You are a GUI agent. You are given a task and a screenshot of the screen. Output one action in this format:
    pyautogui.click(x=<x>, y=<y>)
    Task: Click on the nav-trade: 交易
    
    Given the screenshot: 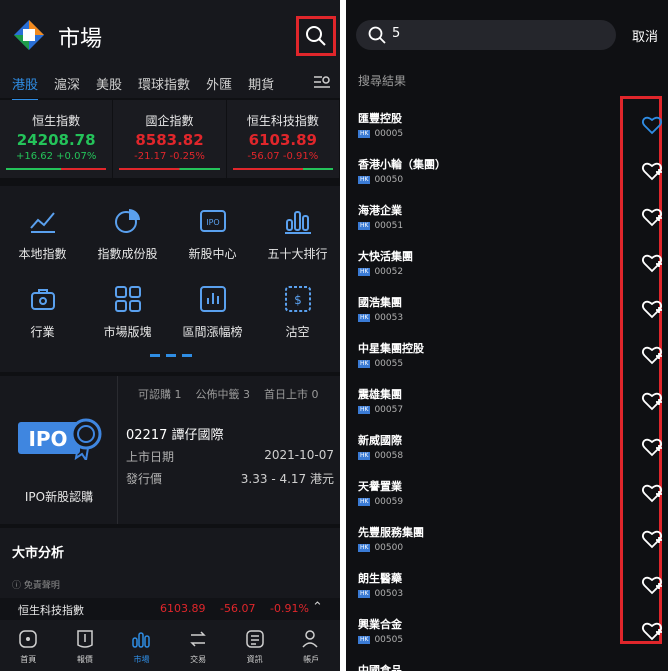 What is the action you would take?
    pyautogui.click(x=198, y=647)
    